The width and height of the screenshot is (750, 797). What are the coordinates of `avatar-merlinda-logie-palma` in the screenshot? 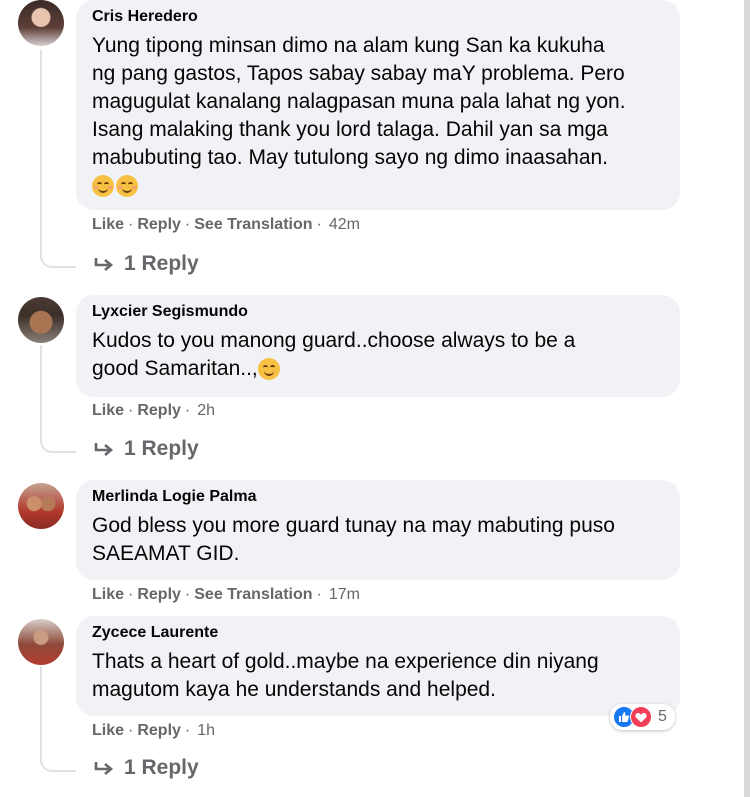 It's located at (41, 506).